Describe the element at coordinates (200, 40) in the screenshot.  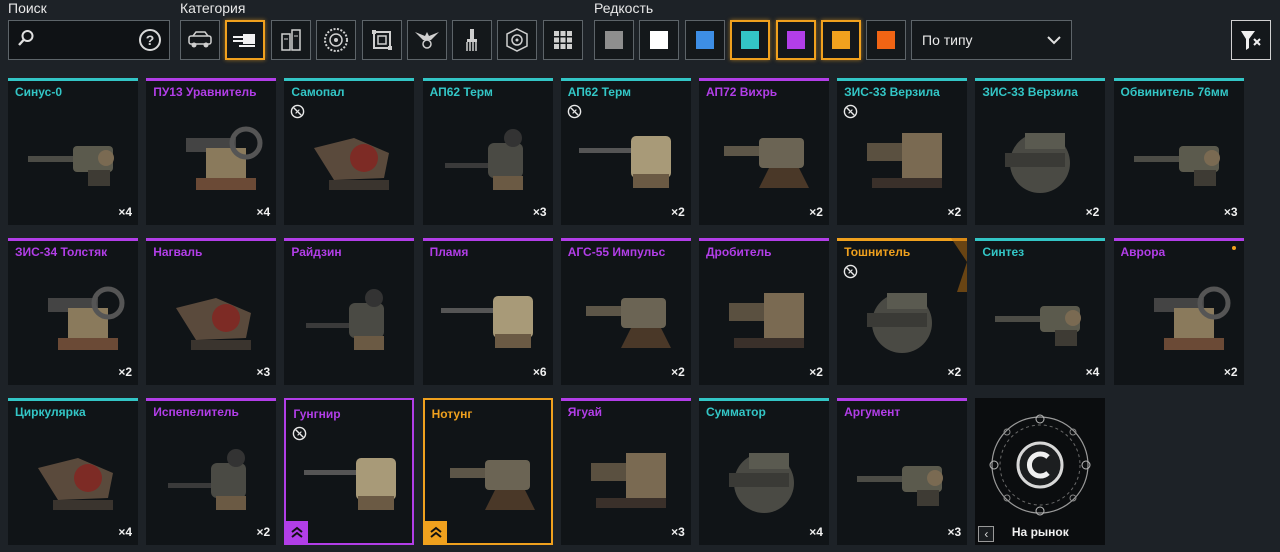
I see `category-vehicle-button` at that location.